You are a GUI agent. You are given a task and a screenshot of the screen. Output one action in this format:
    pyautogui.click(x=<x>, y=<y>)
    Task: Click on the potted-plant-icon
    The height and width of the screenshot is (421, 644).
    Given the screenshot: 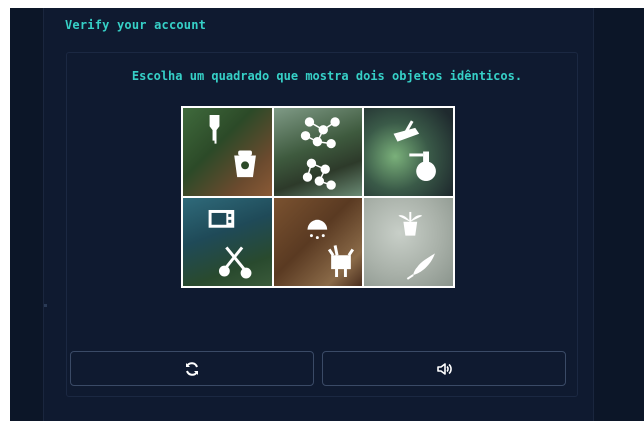 What is the action you would take?
    pyautogui.click(x=410, y=223)
    